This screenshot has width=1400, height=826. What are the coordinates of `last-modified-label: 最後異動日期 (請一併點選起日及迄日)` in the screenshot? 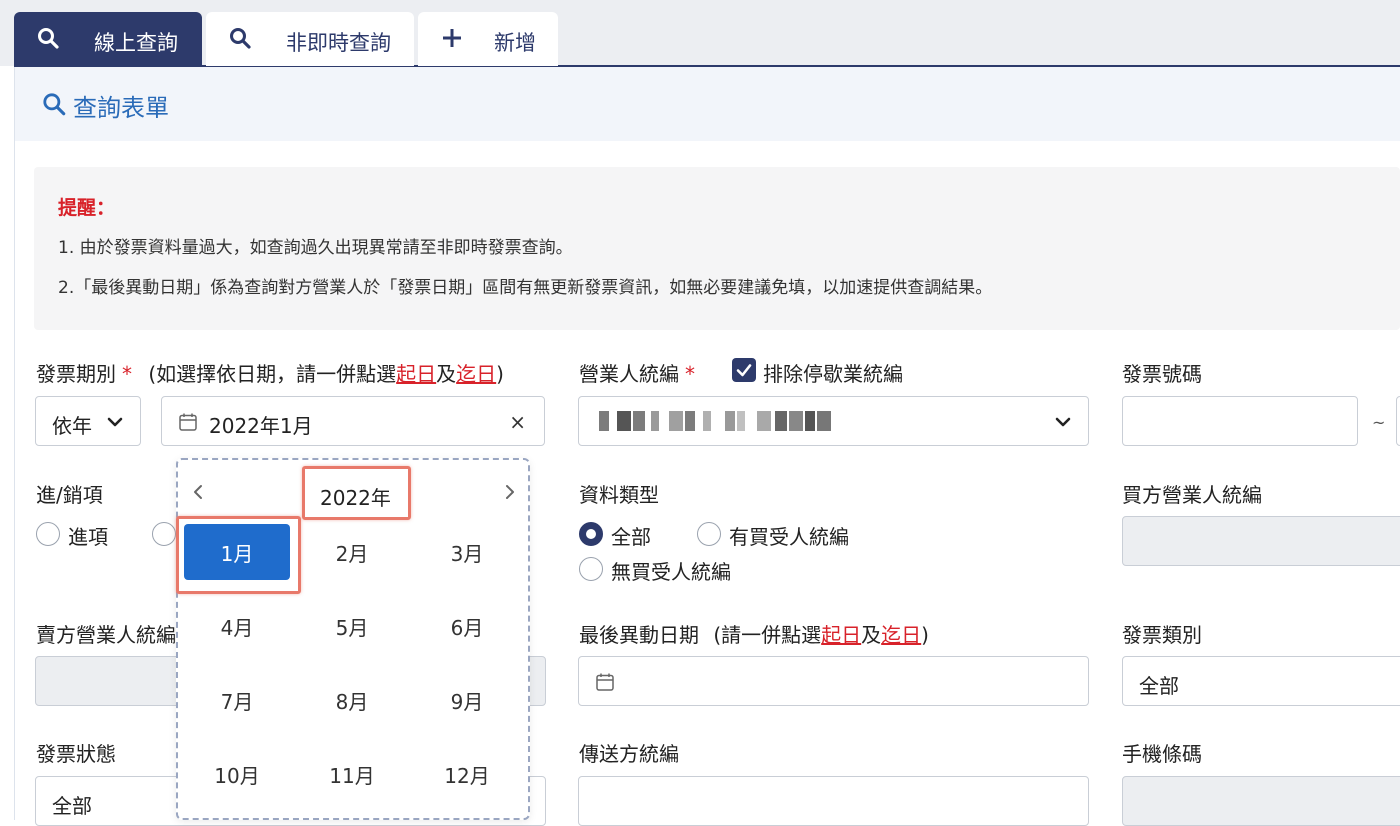 It's located at (754, 633).